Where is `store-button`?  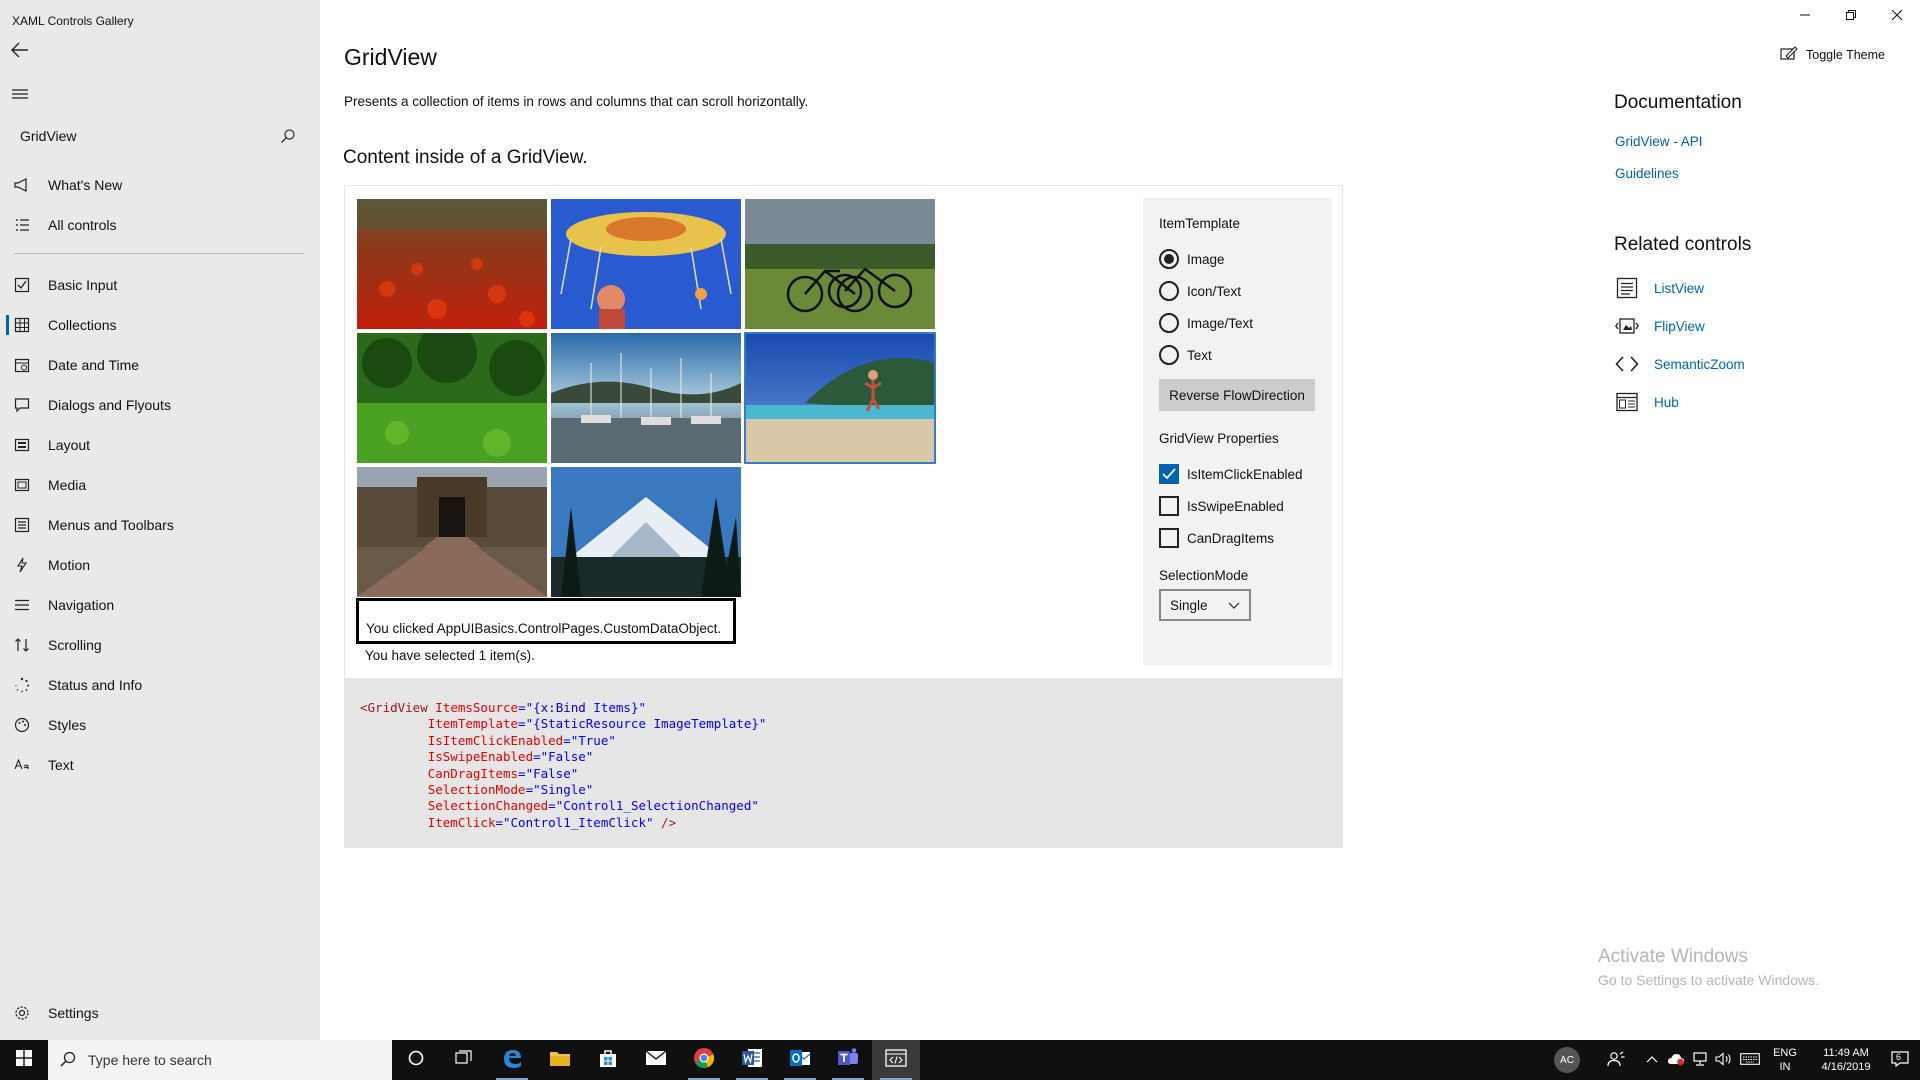 store-button is located at coordinates (608, 1060).